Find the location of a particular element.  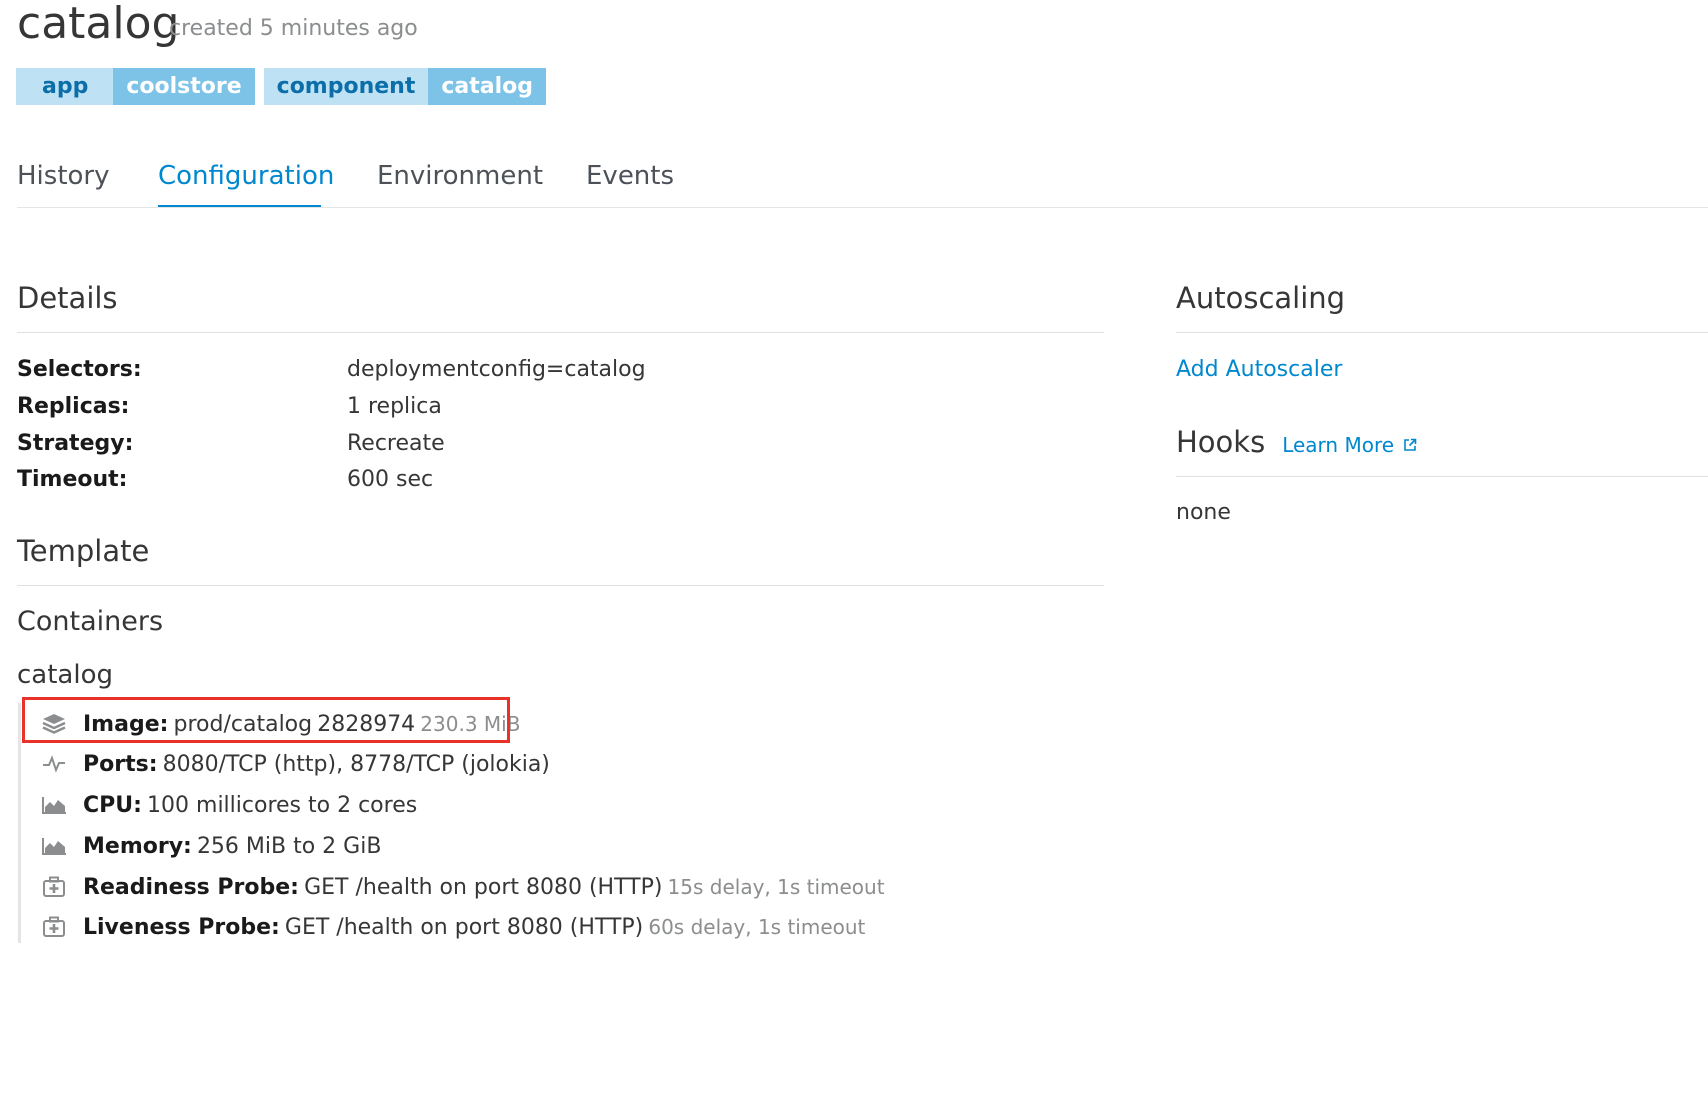

details-heading: Details is located at coordinates (67, 298).